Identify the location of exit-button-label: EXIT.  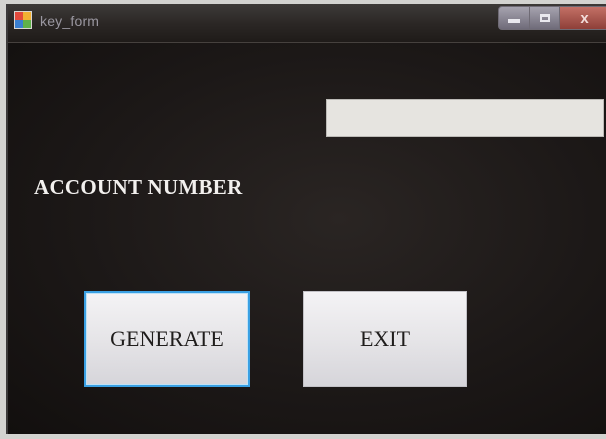
(385, 338).